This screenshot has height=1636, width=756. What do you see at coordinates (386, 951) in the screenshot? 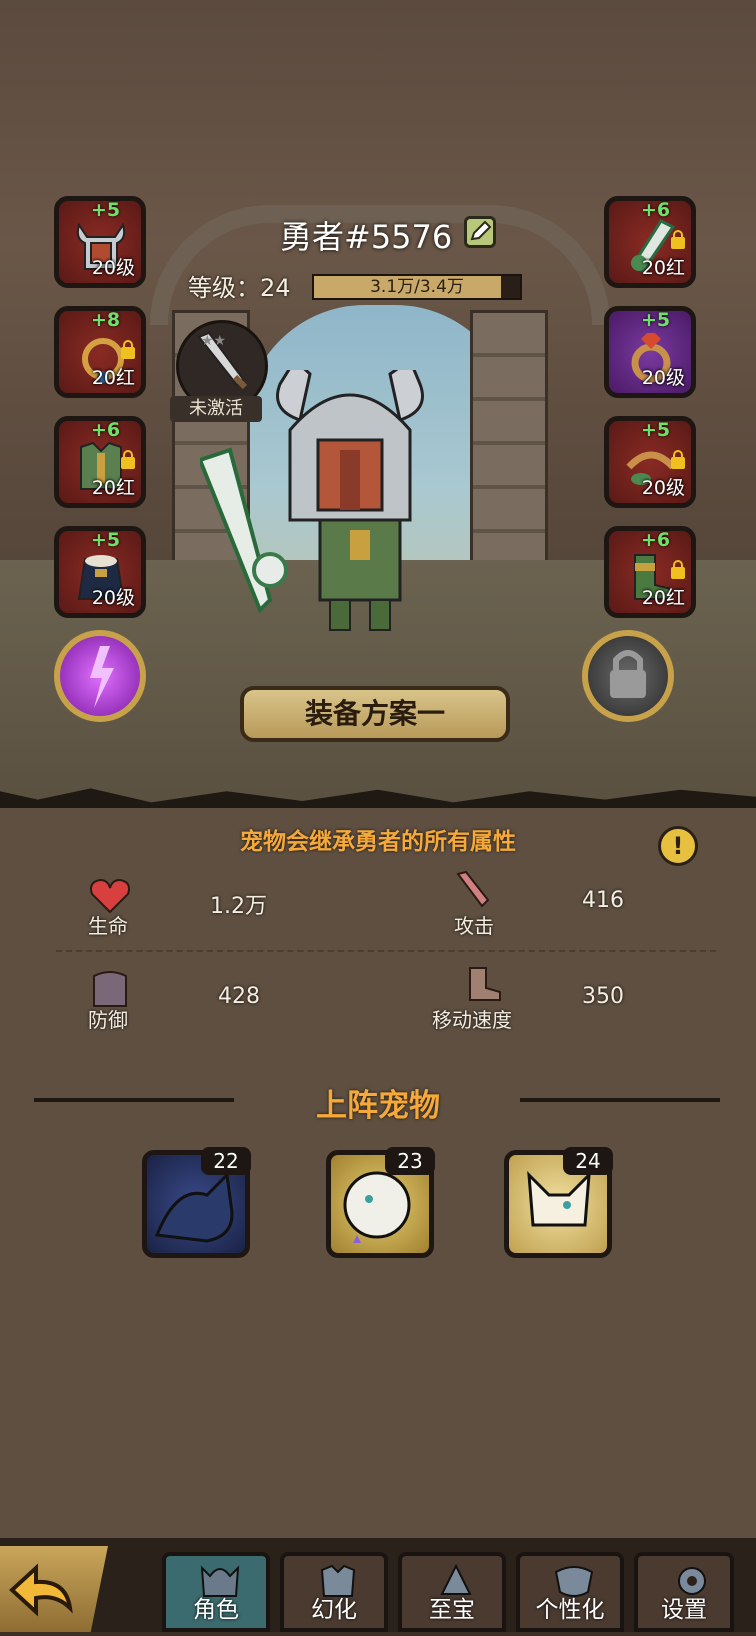
I see `stats-divider` at bounding box center [386, 951].